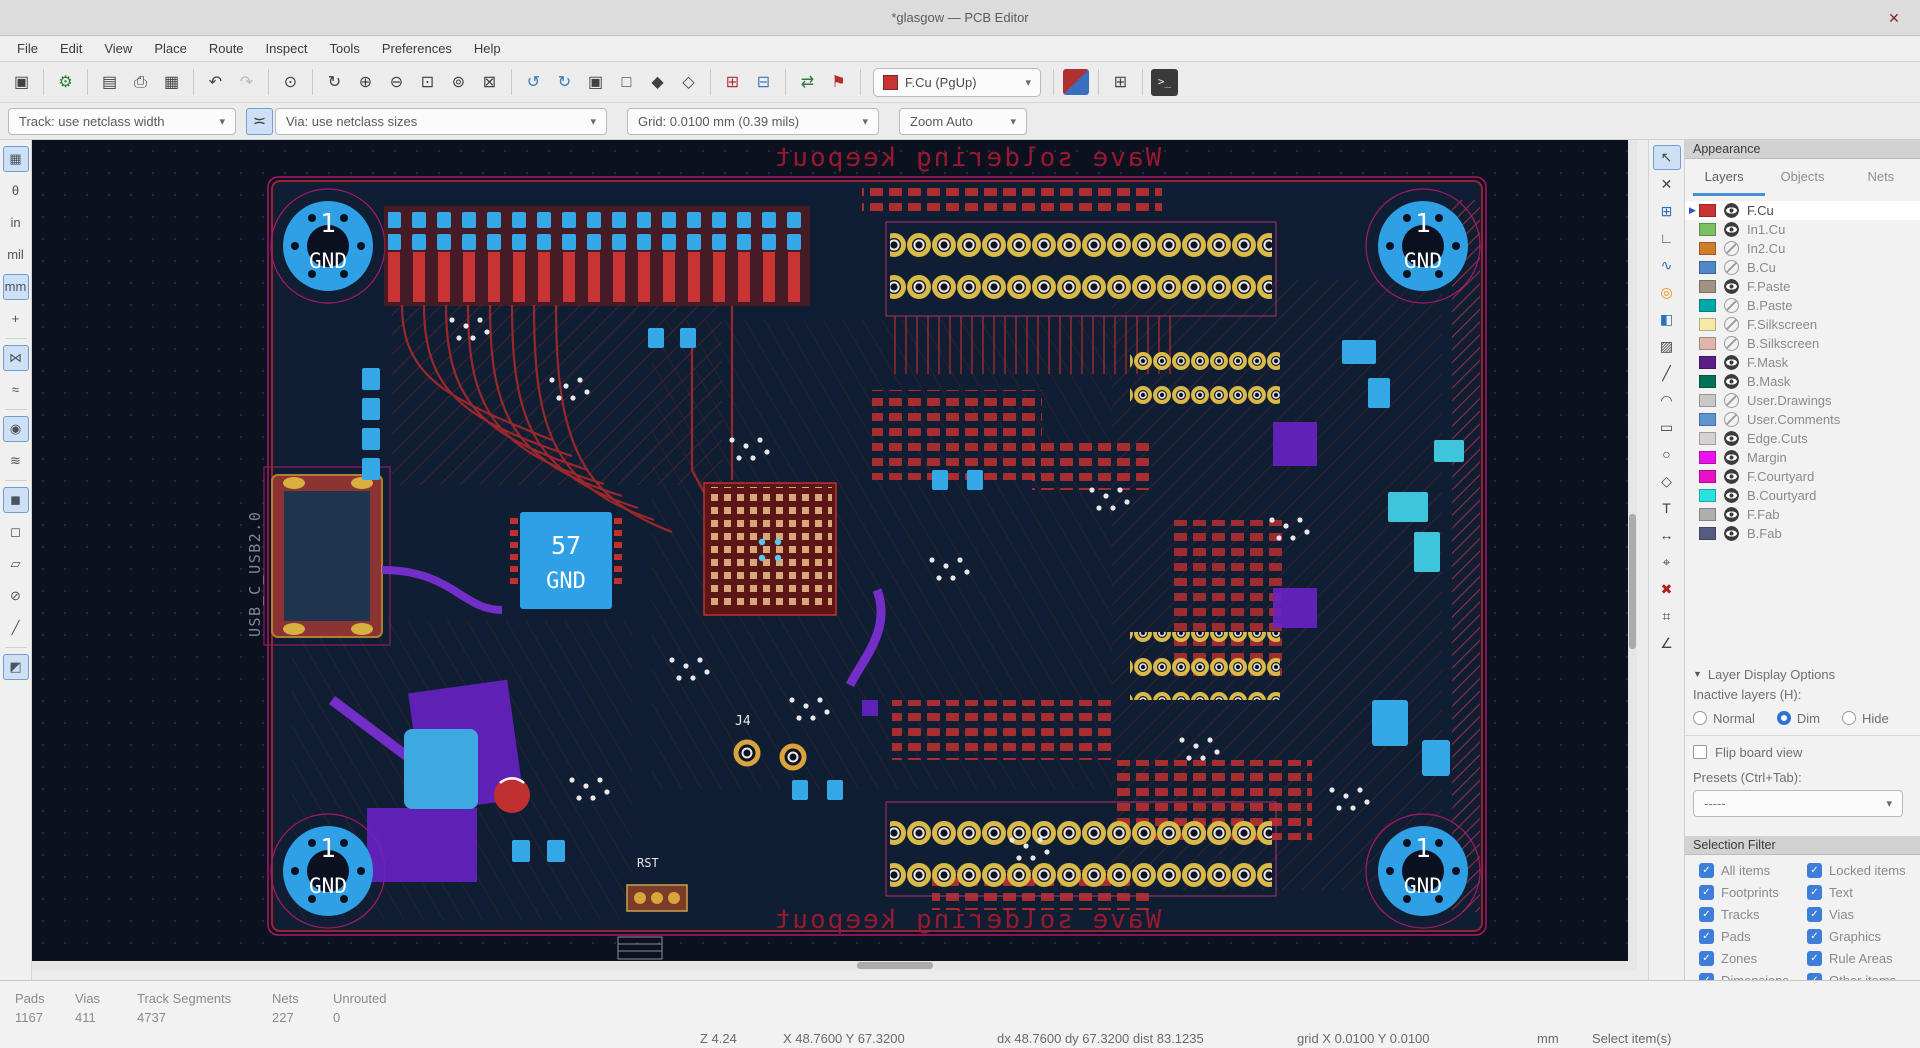 Image resolution: width=1920 pixels, height=1048 pixels. I want to click on layer-display-options-header: ▼ Layer Display Options, so click(1806, 674).